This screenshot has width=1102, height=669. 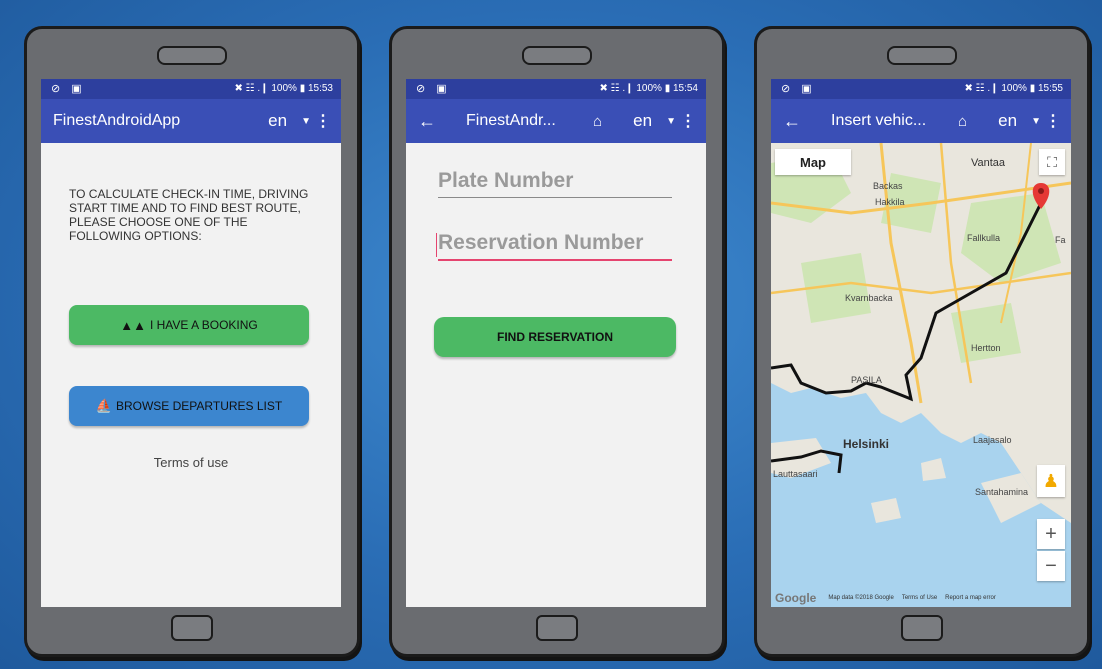 I want to click on map-type-tab: Map, so click(x=813, y=162).